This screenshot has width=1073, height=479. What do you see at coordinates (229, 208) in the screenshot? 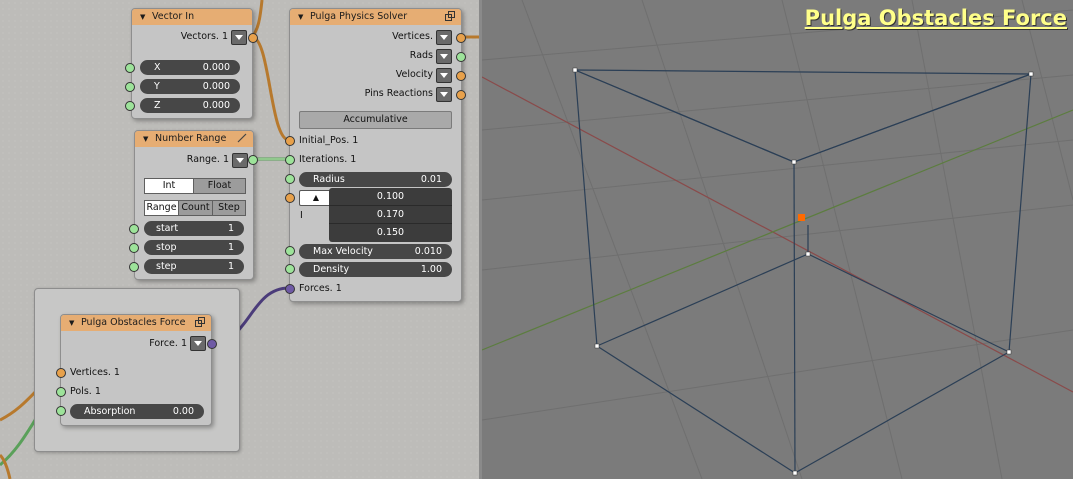
I see `step-mode-button: Step` at bounding box center [229, 208].